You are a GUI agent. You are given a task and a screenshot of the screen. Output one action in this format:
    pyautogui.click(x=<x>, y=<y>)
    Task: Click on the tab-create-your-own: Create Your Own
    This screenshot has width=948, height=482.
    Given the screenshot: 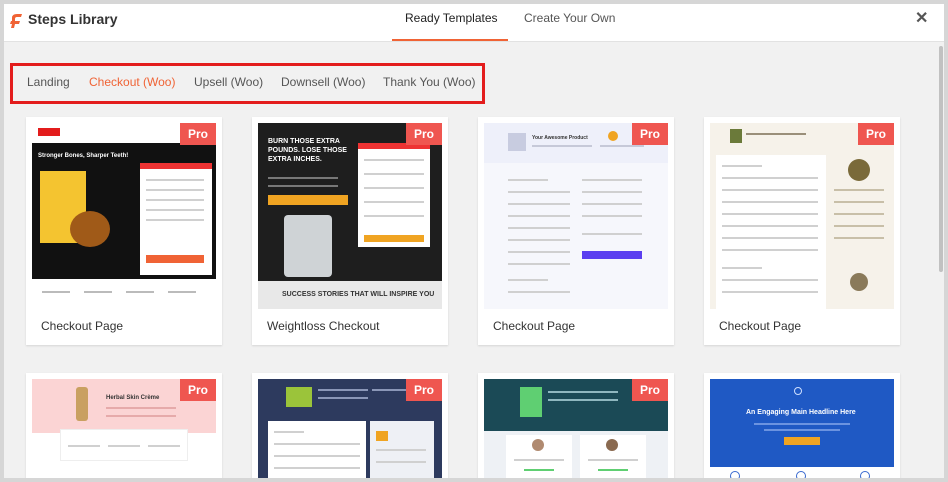 What is the action you would take?
    pyautogui.click(x=569, y=18)
    